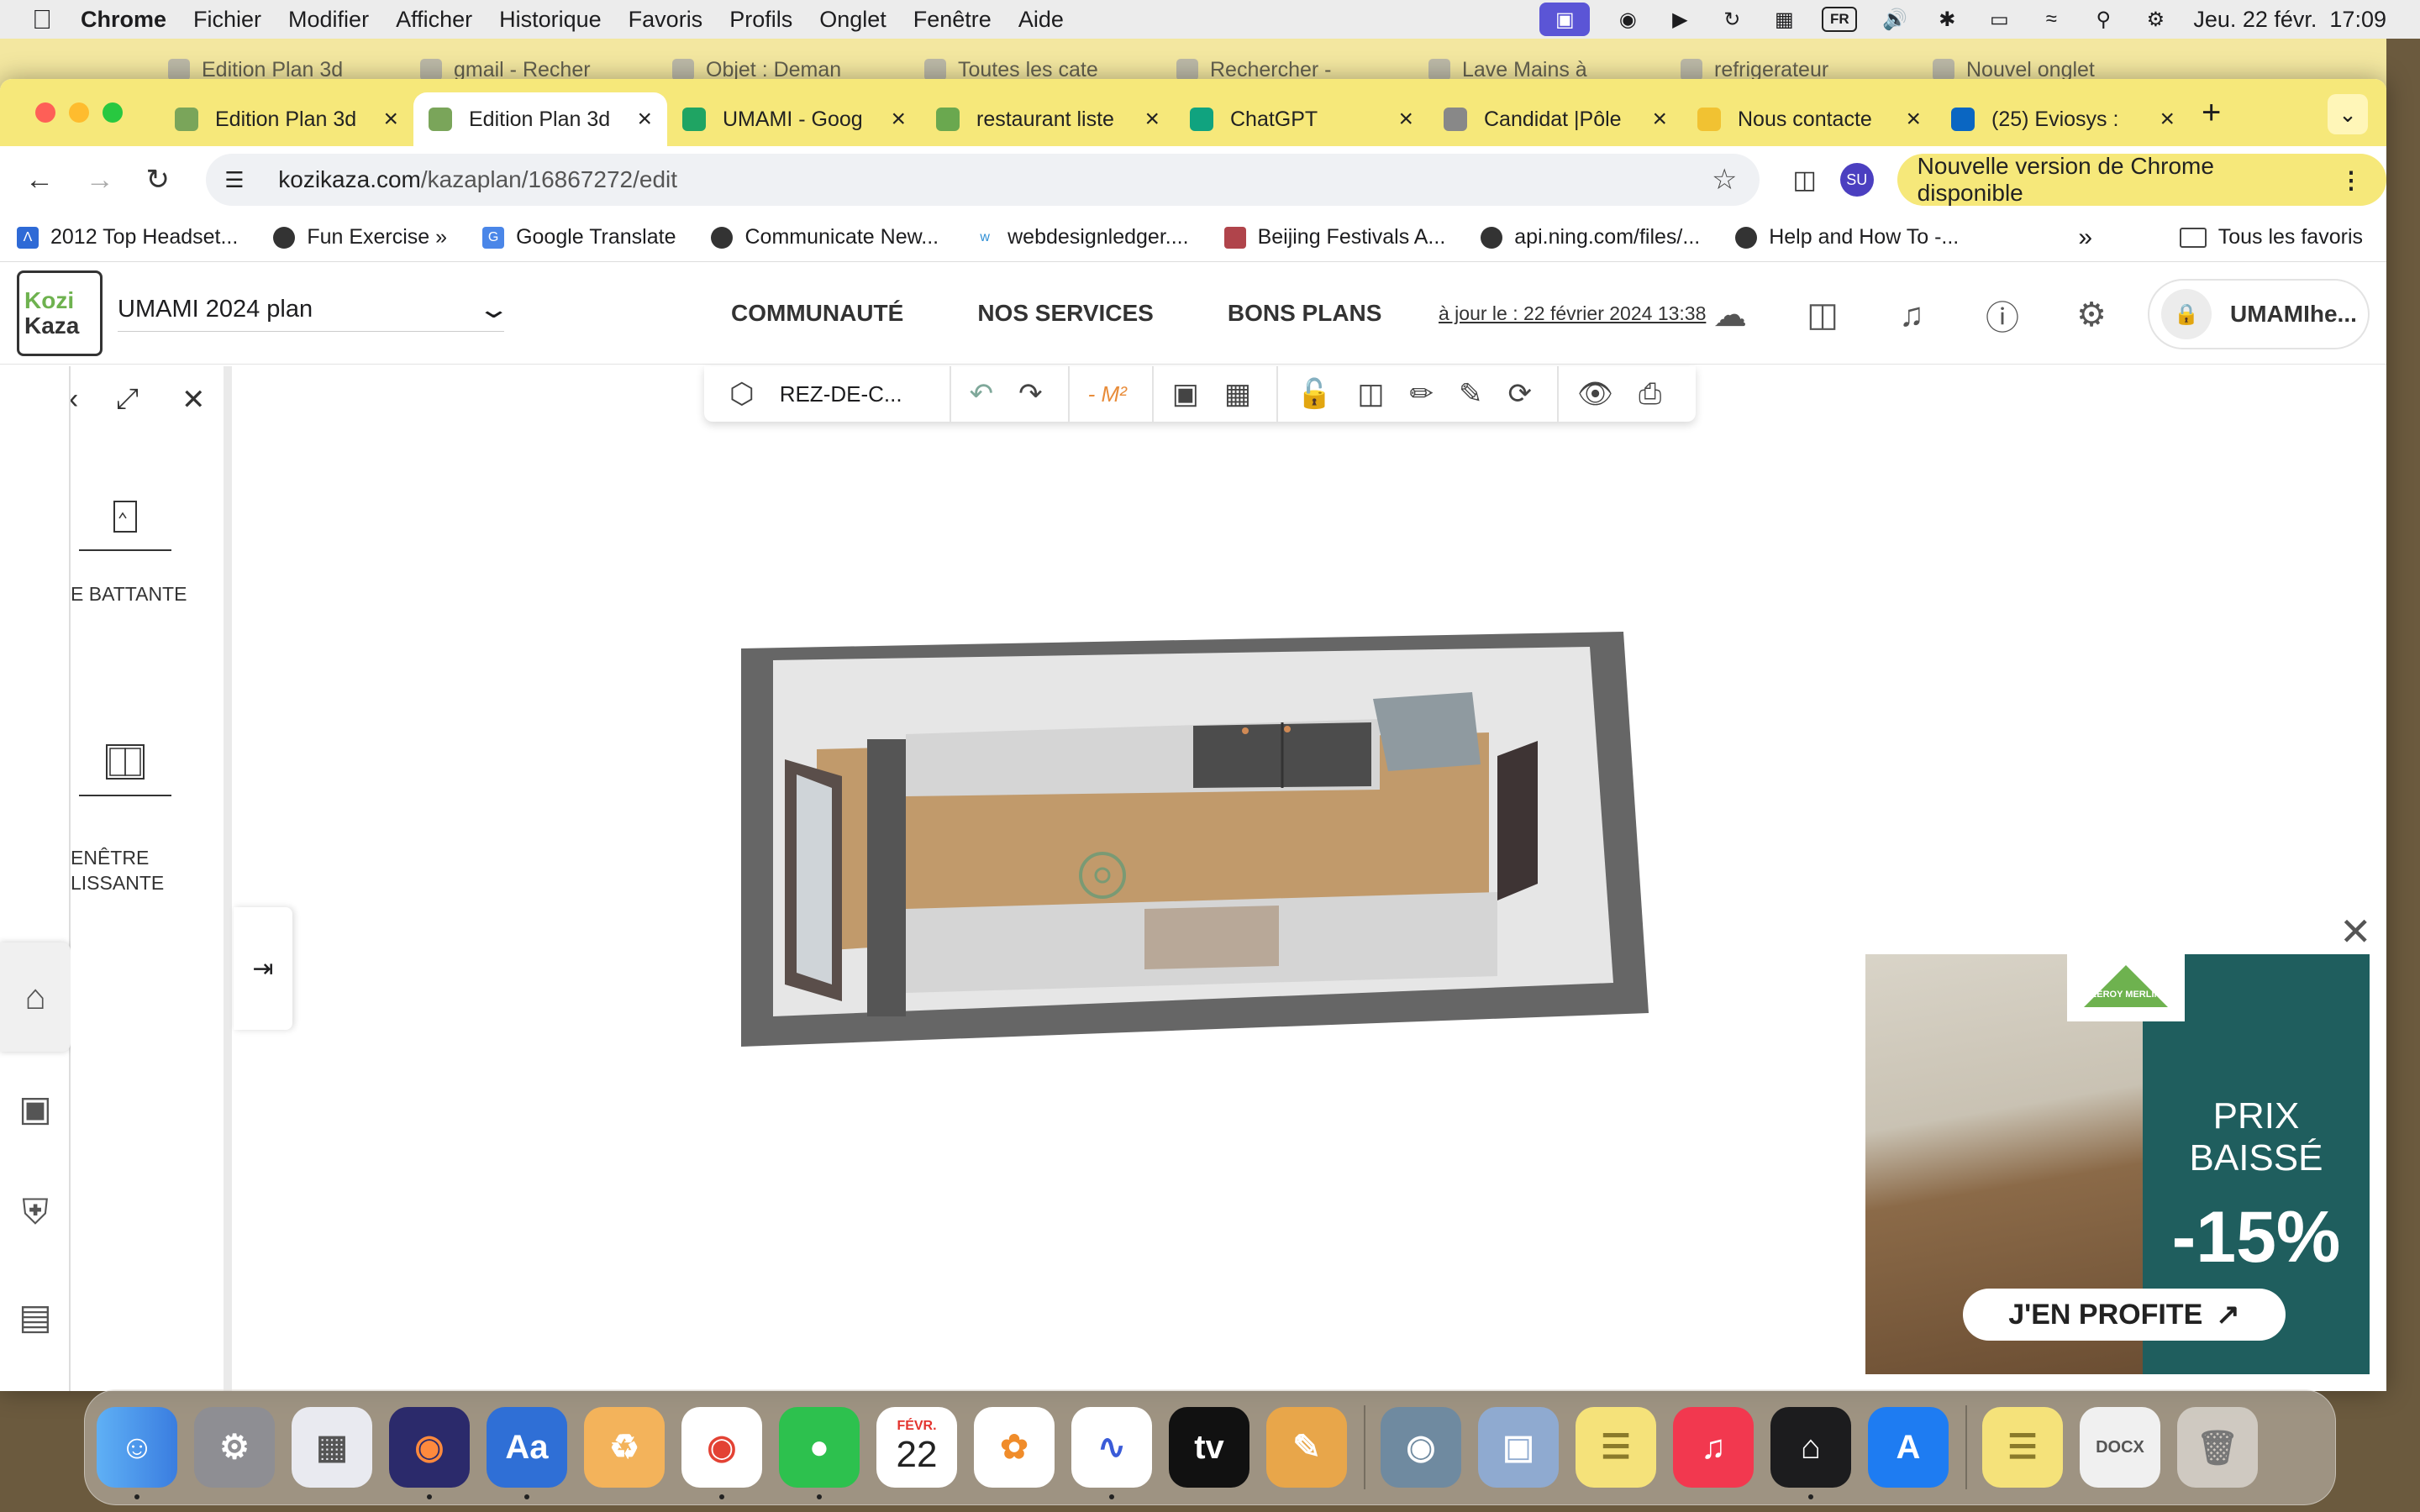 Image resolution: width=2420 pixels, height=1512 pixels. Describe the element at coordinates (35, 1212) in the screenshot. I see `rail-paint-button: ⛨` at that location.